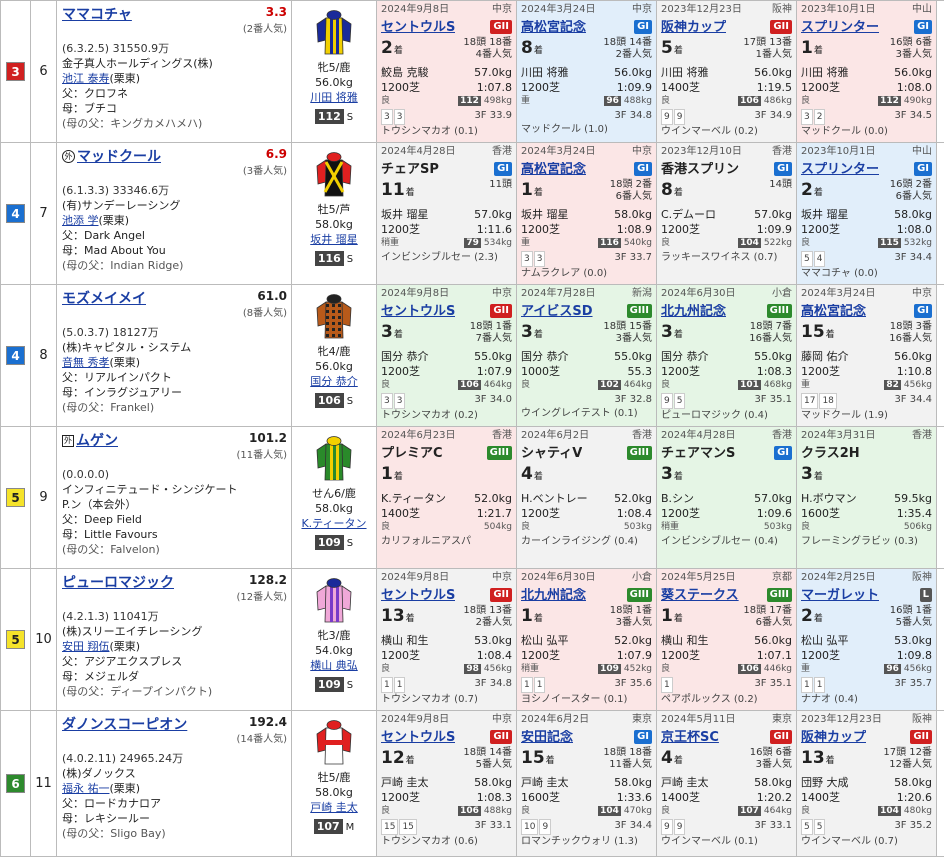 This screenshot has height=857, width=946. I want to click on race-name-link: 京王杯SC, so click(690, 737).